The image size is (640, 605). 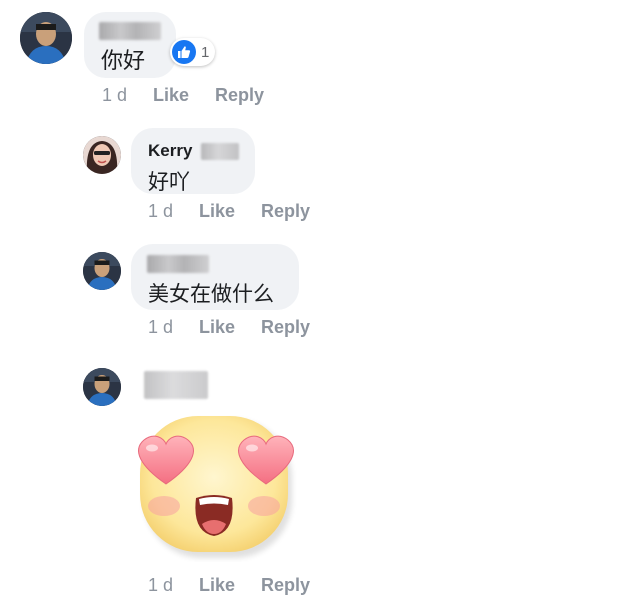 I want to click on comment-text: 好吖, so click(x=169, y=182).